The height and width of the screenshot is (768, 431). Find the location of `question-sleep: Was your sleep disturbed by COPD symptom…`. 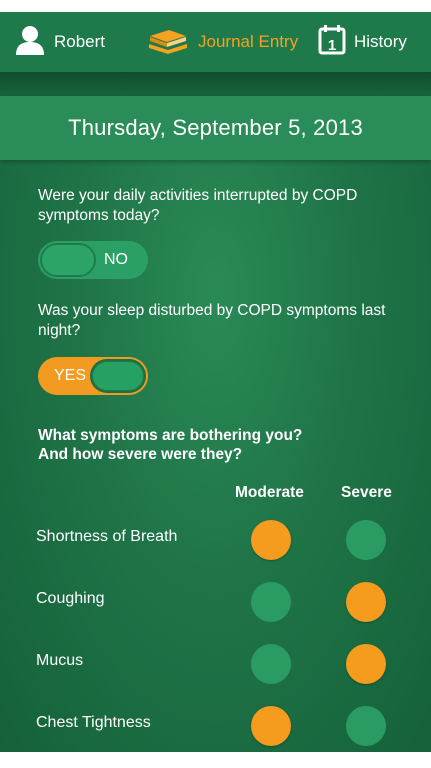

question-sleep: Was your sleep disturbed by COPD symptom… is located at coordinates (212, 320).